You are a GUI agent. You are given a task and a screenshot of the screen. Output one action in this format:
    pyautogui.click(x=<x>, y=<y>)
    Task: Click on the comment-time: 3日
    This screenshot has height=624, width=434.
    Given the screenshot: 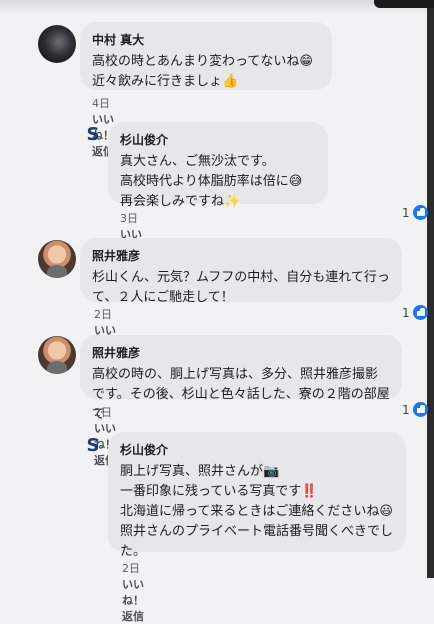 What is the action you would take?
    pyautogui.click(x=129, y=218)
    